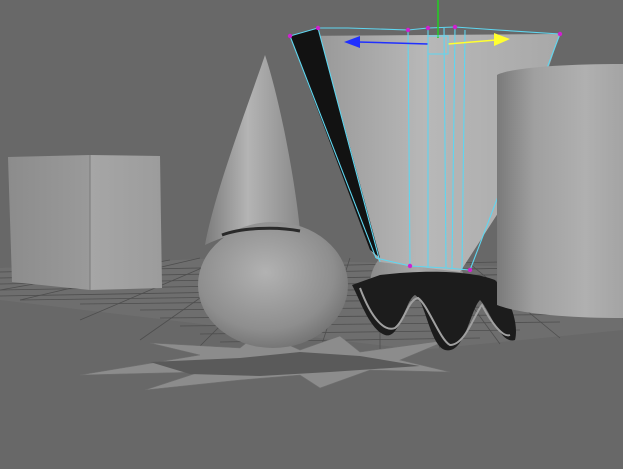  What do you see at coordinates (560, 191) in the screenshot?
I see `cylinder` at bounding box center [560, 191].